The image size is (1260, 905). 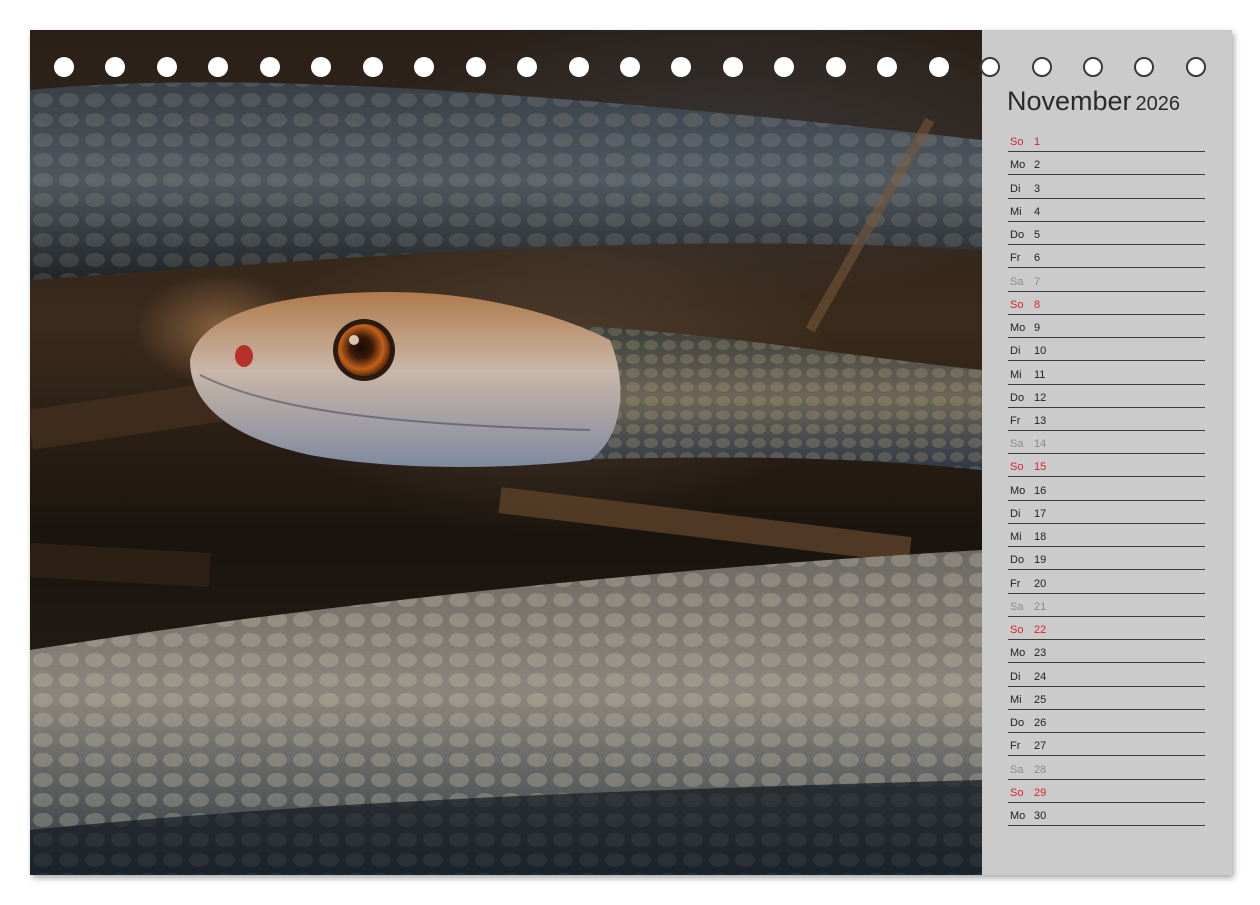 What do you see at coordinates (1106, 350) in the screenshot?
I see `day-row: Di 10` at bounding box center [1106, 350].